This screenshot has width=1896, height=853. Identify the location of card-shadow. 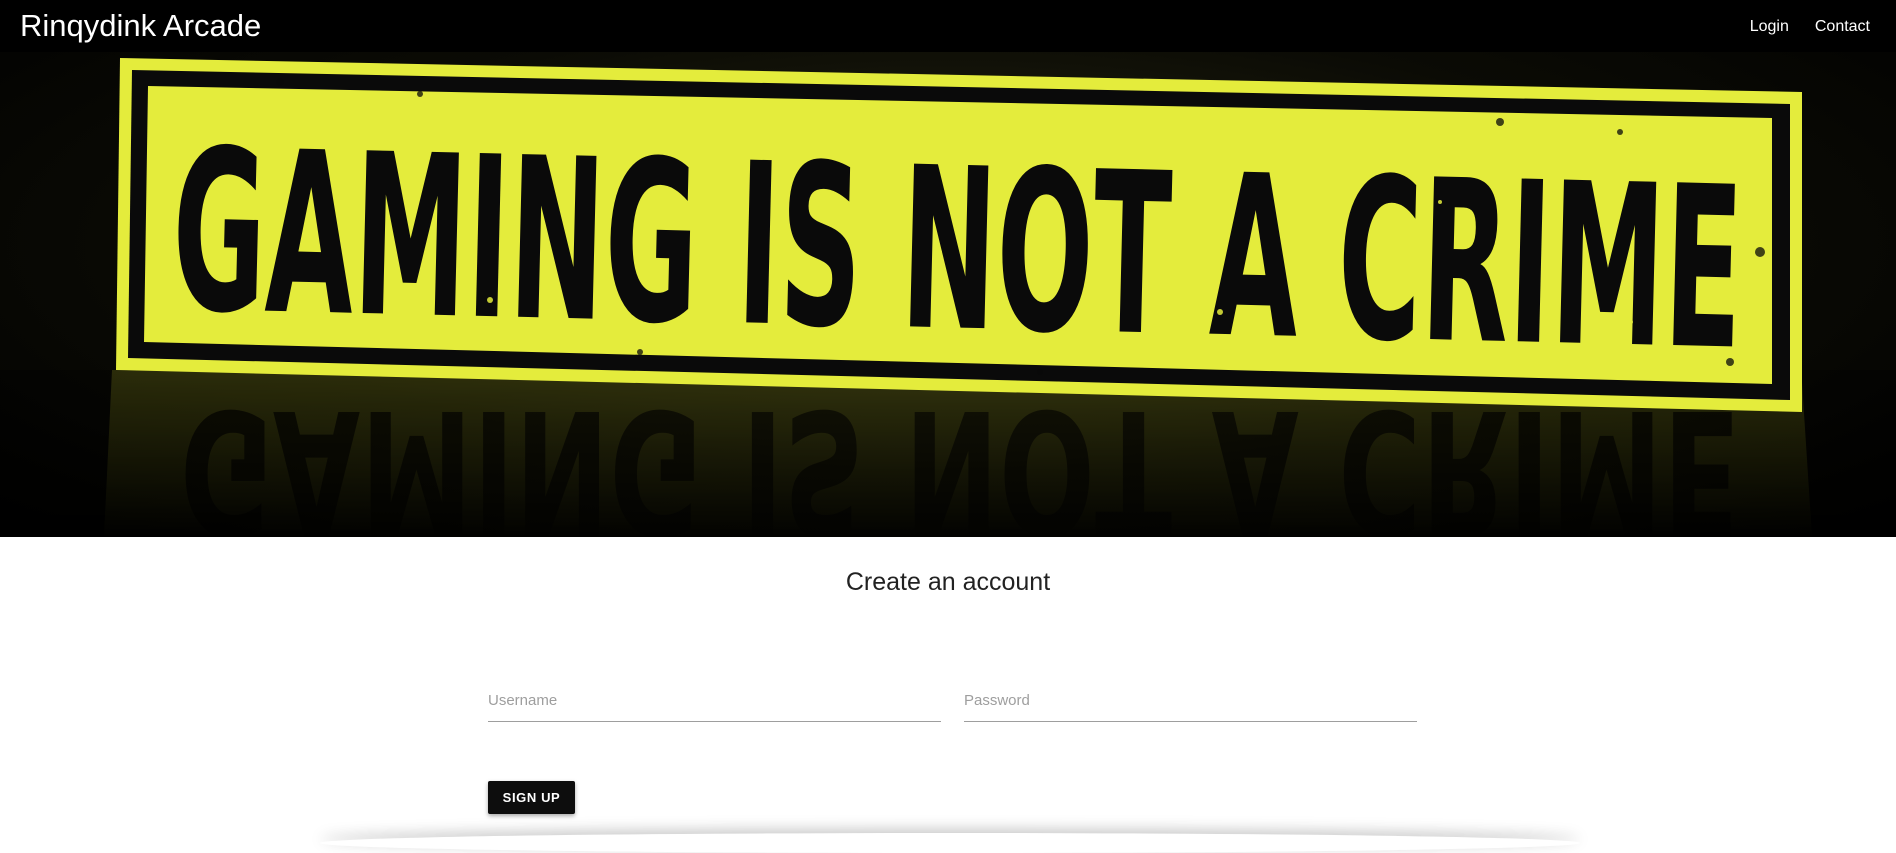
(950, 843).